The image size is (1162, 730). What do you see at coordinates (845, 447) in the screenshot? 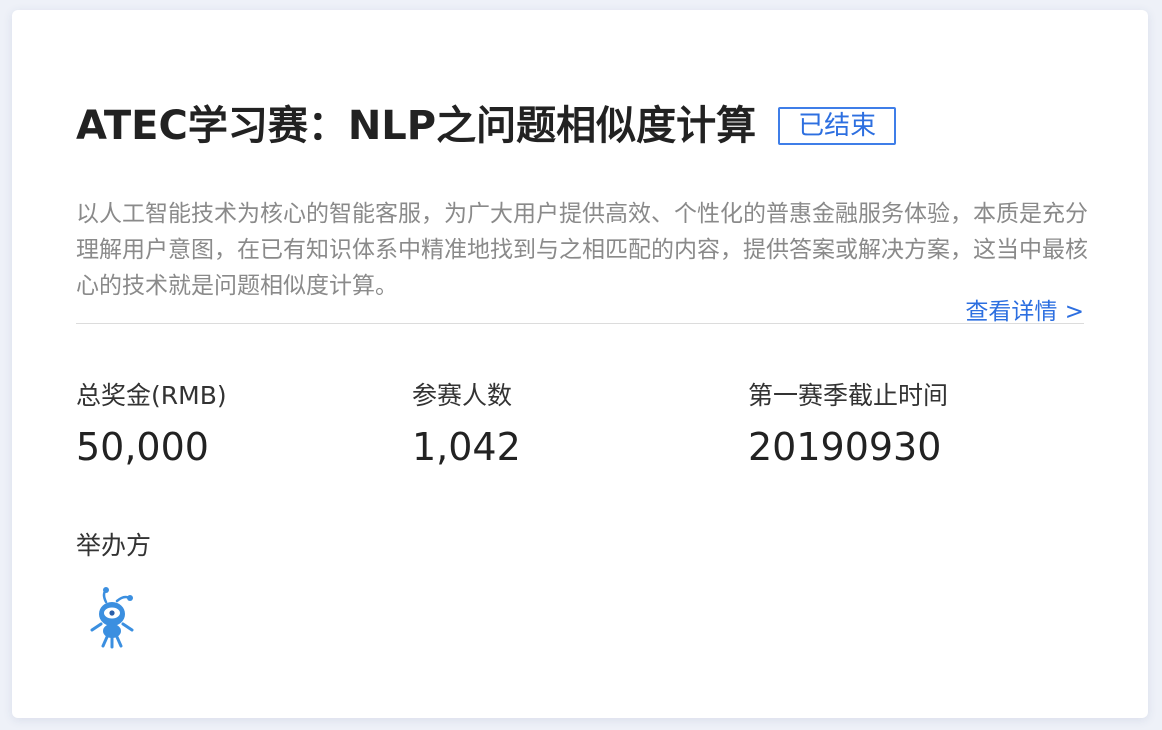
I see `stat-value: 20190930` at bounding box center [845, 447].